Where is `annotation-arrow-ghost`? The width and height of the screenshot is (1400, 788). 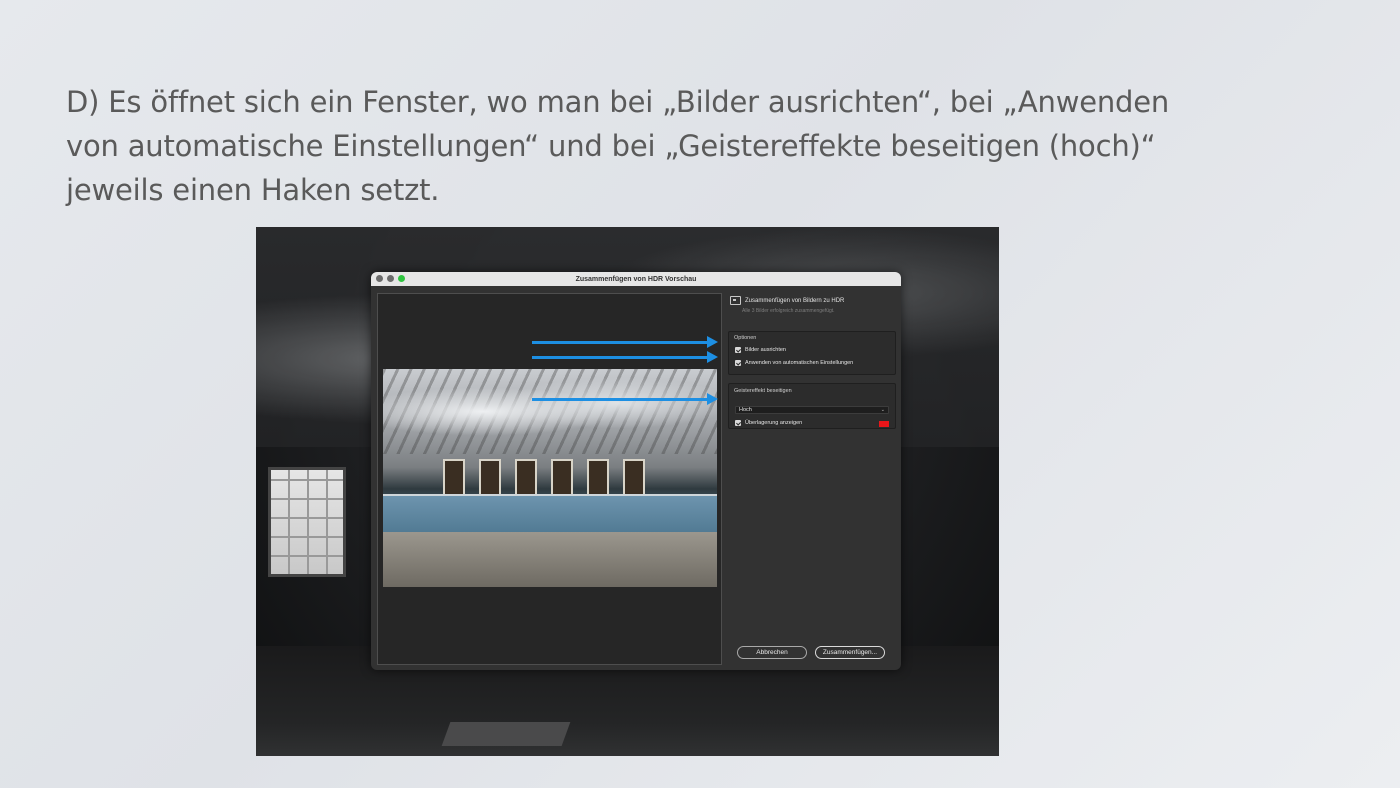 annotation-arrow-ghost is located at coordinates (625, 399).